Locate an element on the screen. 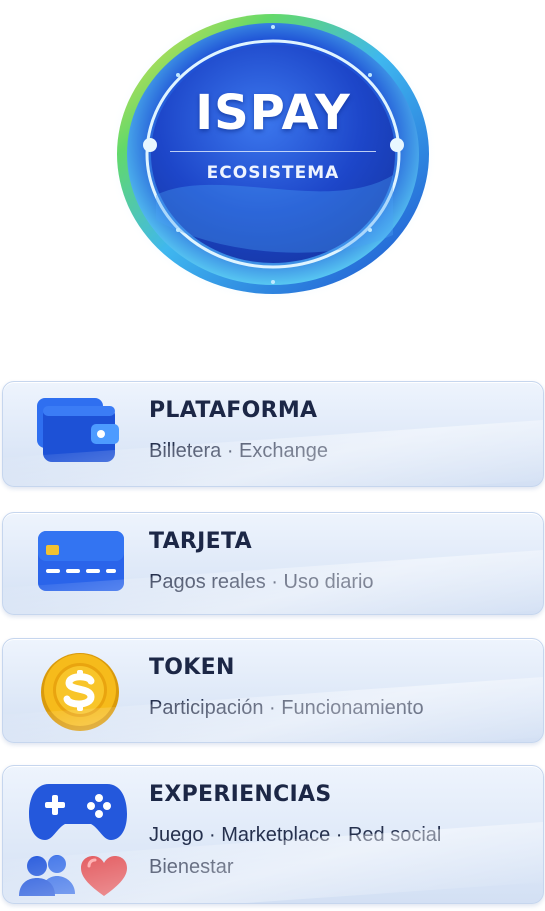 The image size is (545, 911). card-description: Billetera · Exchange is located at coordinates (238, 451).